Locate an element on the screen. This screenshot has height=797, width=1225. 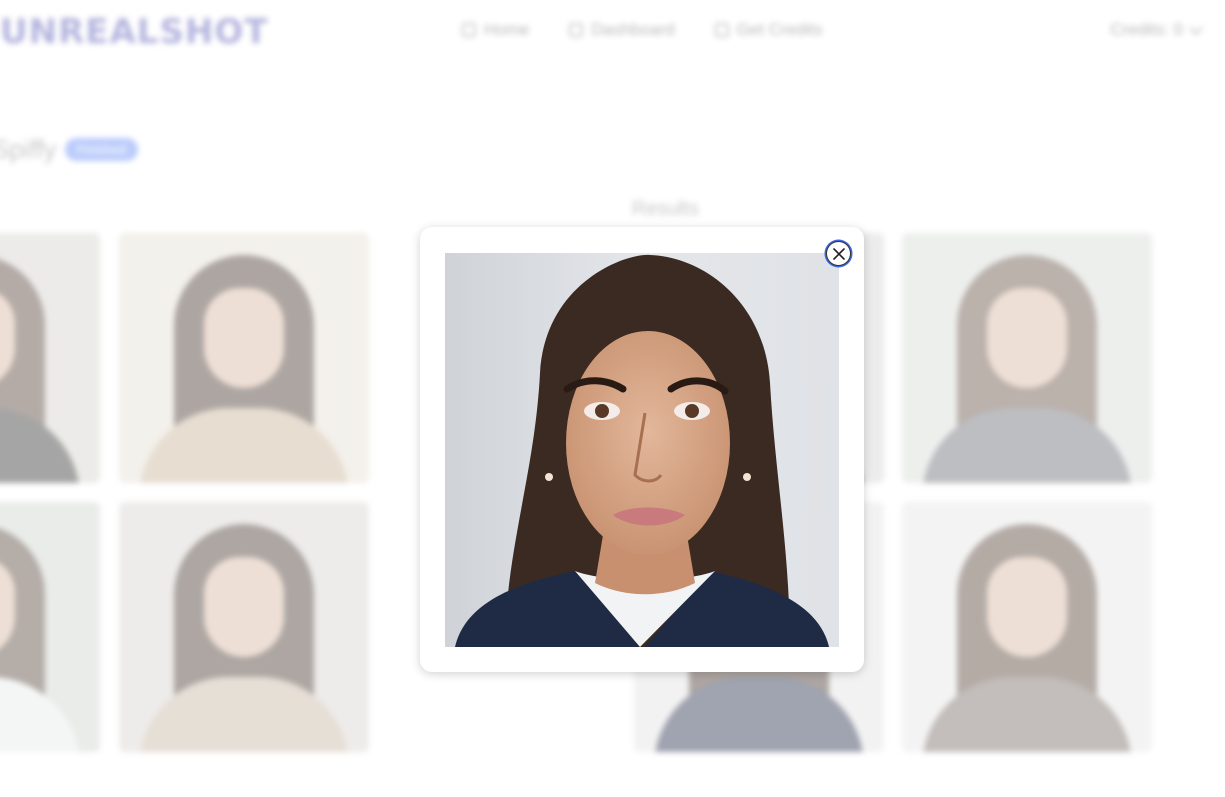
close-button is located at coordinates (838, 253).